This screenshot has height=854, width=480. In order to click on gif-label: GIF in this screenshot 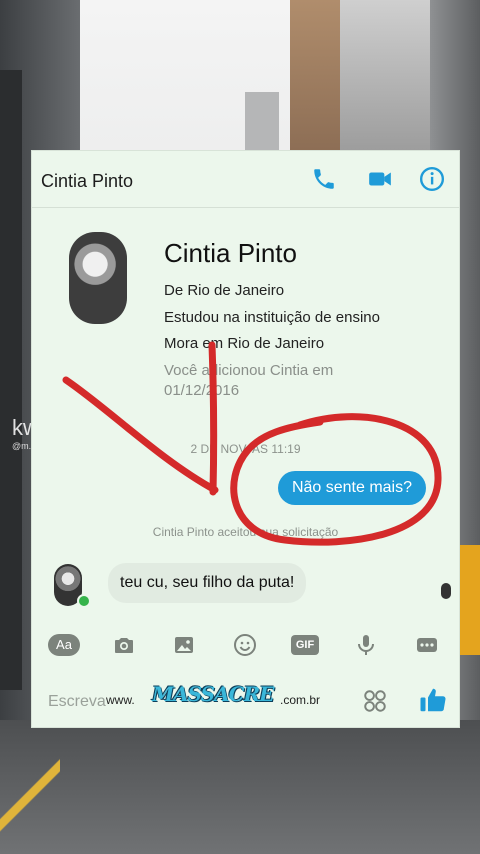, I will do `click(305, 645)`.